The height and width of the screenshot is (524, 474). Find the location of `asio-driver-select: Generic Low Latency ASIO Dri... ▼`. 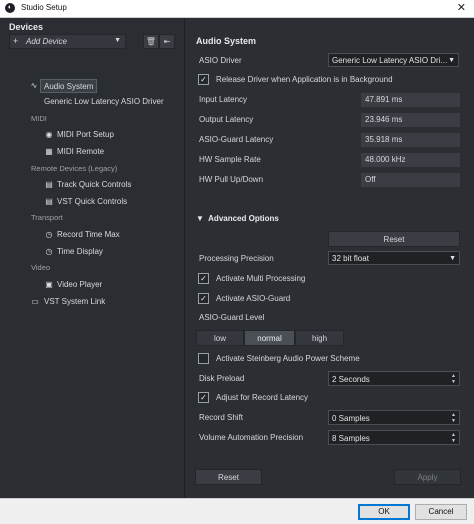

asio-driver-select: Generic Low Latency ASIO Dri... ▼ is located at coordinates (393, 60).